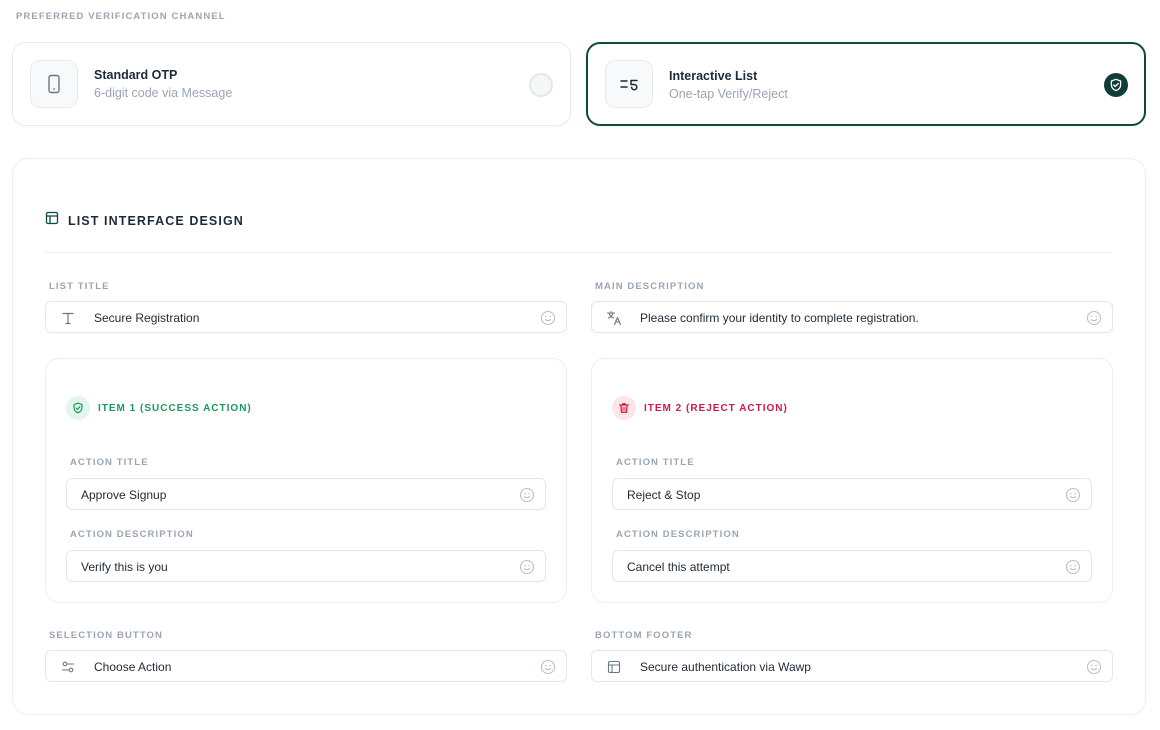 The width and height of the screenshot is (1160, 730). I want to click on list-icon, so click(629, 84).